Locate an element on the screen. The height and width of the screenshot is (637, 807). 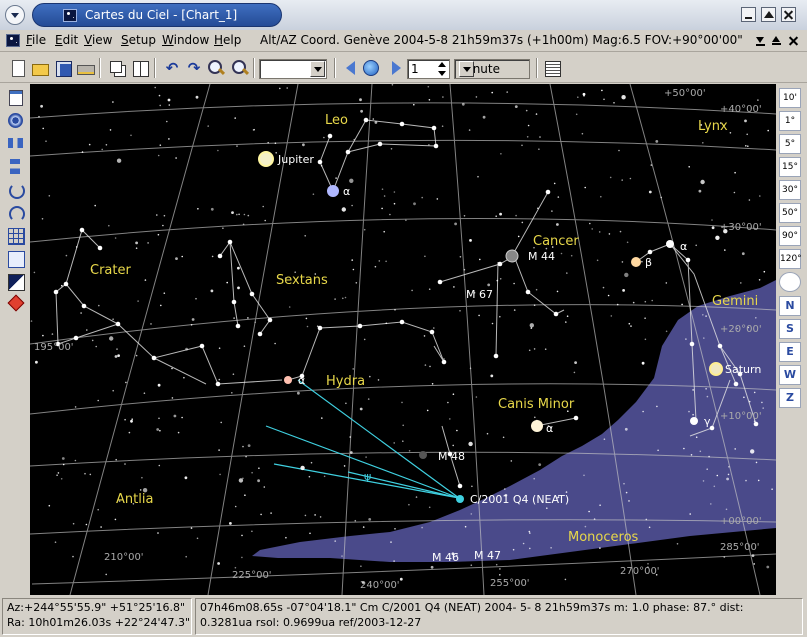
fov-50deg-button: 50° is located at coordinates (790, 213).